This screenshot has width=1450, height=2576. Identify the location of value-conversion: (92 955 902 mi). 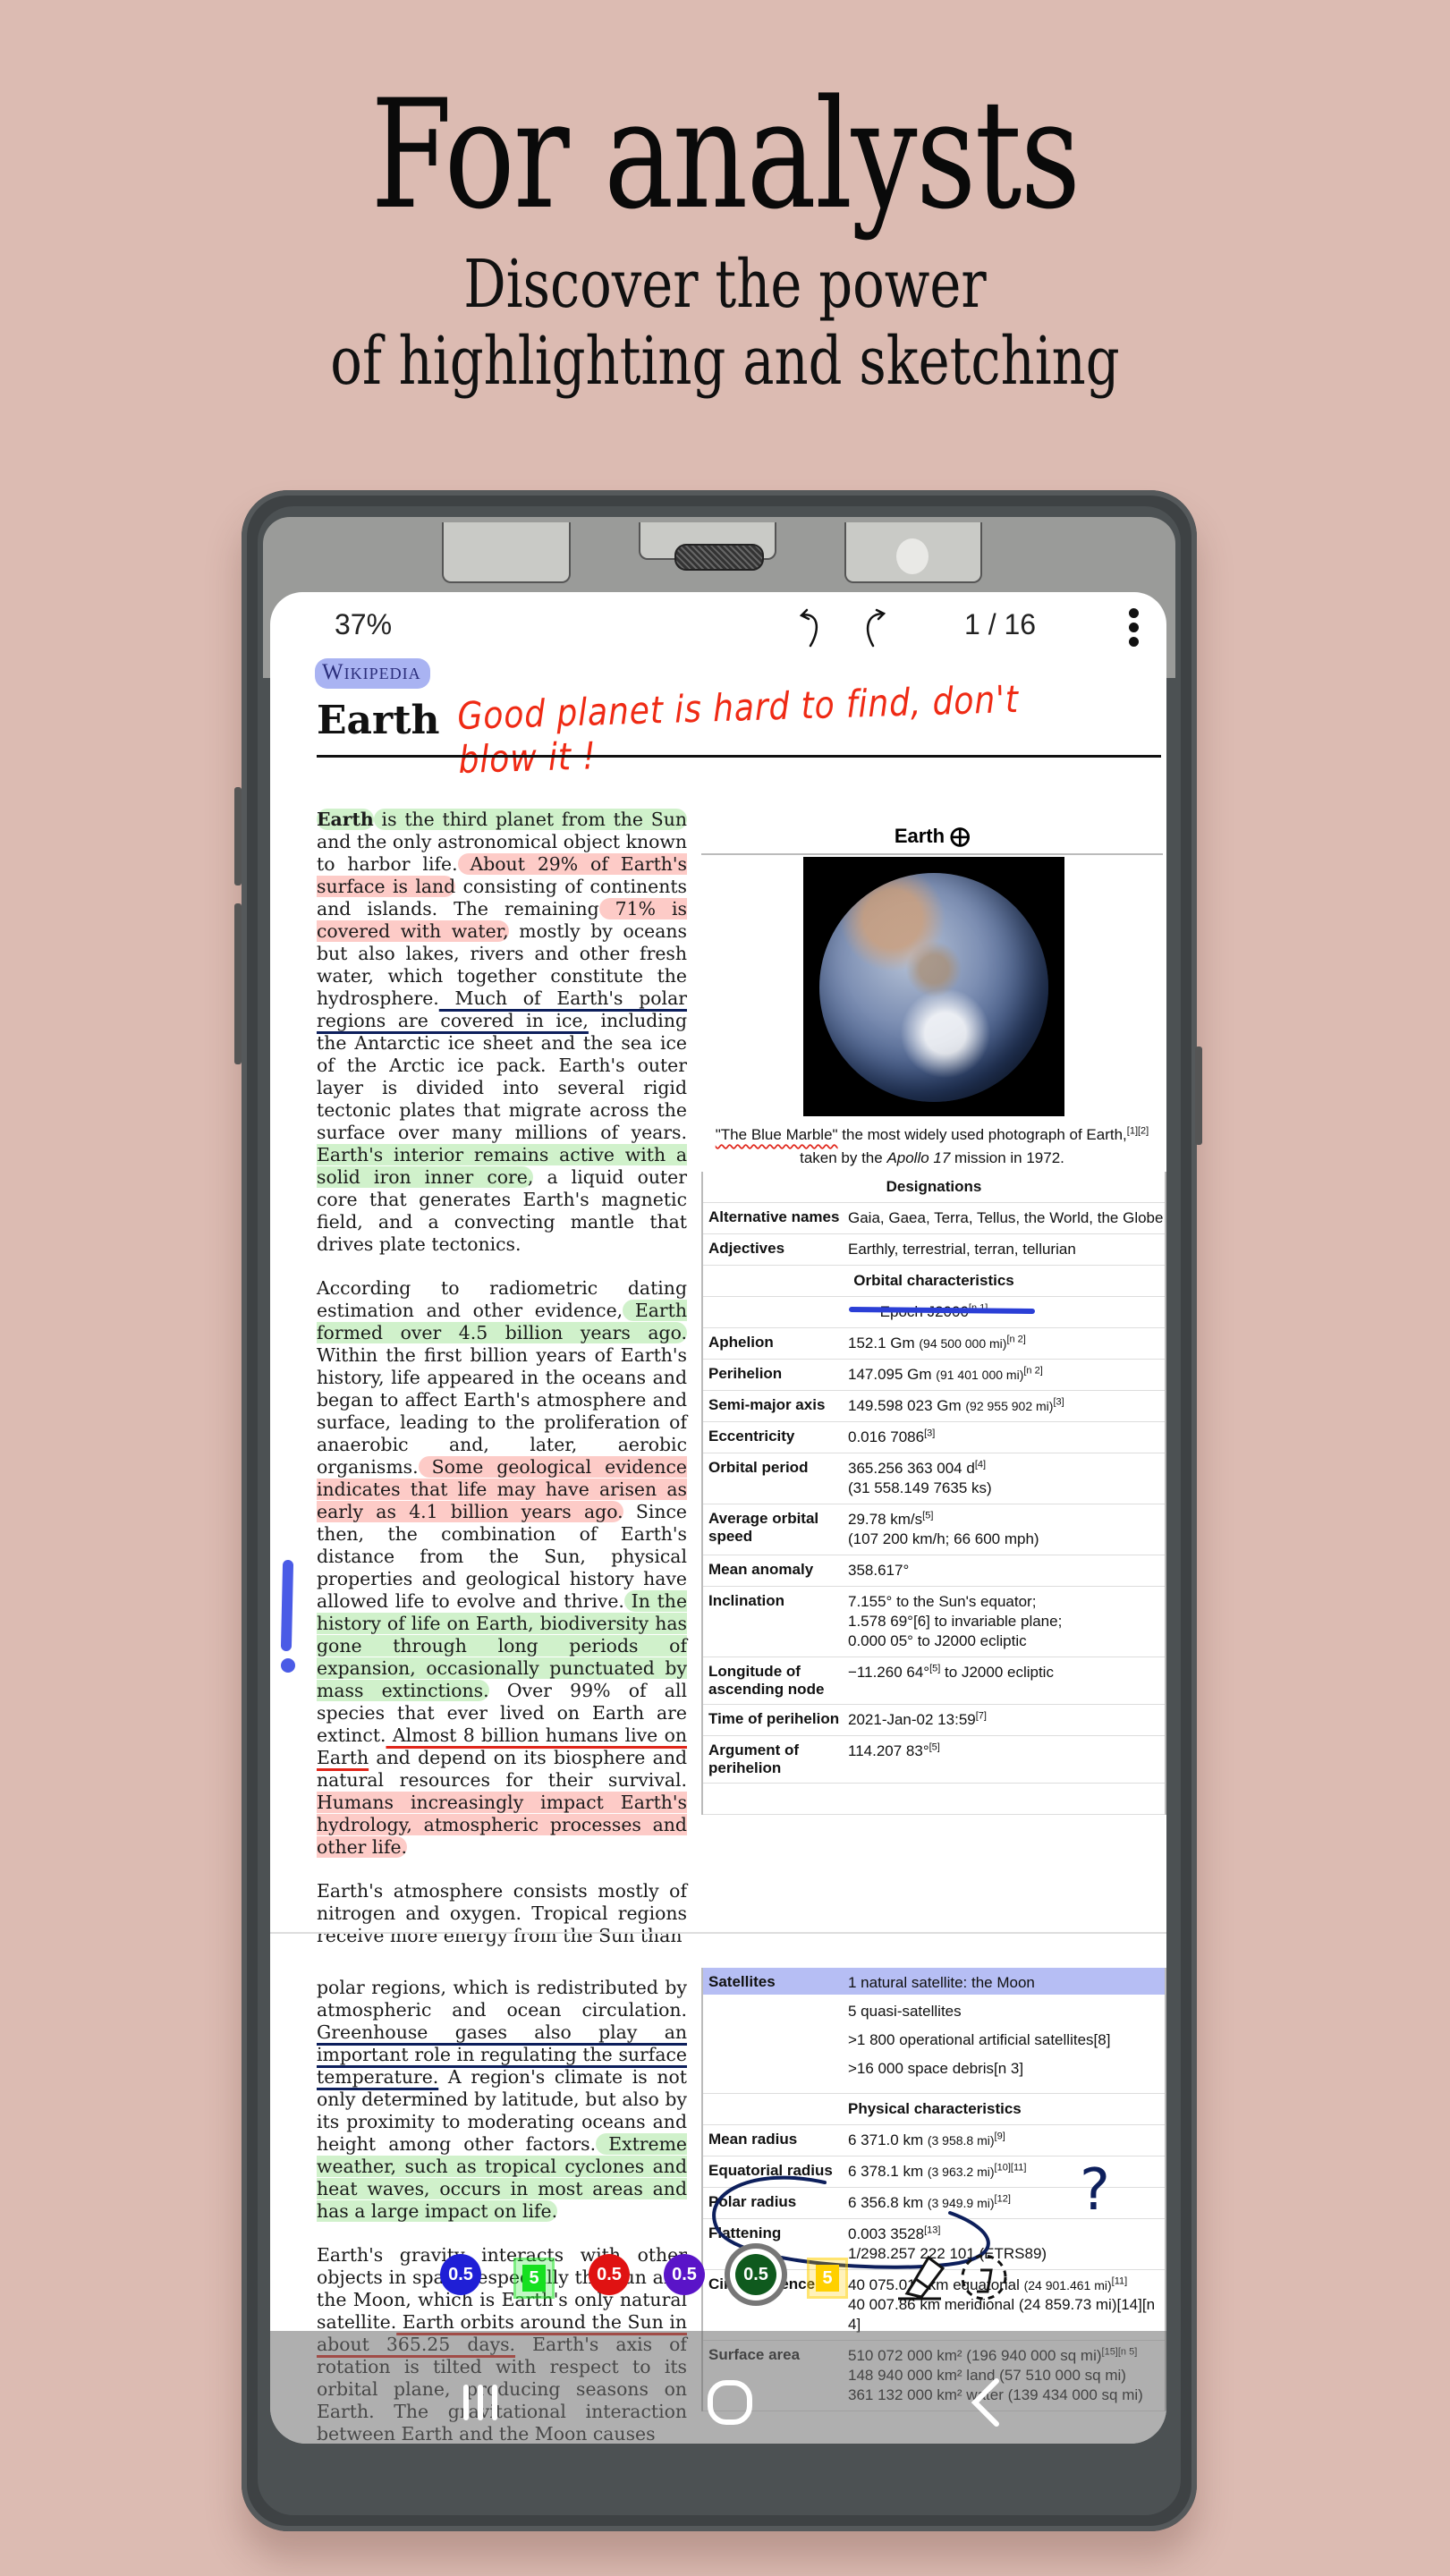
(1009, 1406).